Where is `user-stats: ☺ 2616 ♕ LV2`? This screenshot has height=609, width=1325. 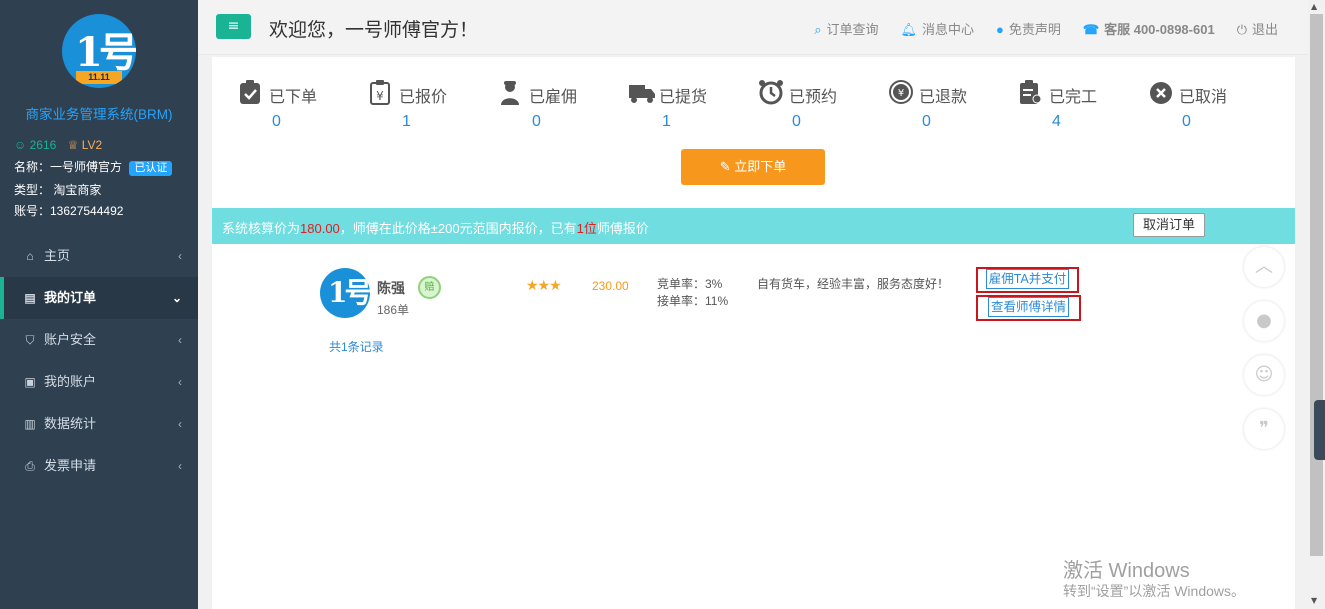
user-stats: ☺ 2616 ♕ LV2 is located at coordinates (58, 145).